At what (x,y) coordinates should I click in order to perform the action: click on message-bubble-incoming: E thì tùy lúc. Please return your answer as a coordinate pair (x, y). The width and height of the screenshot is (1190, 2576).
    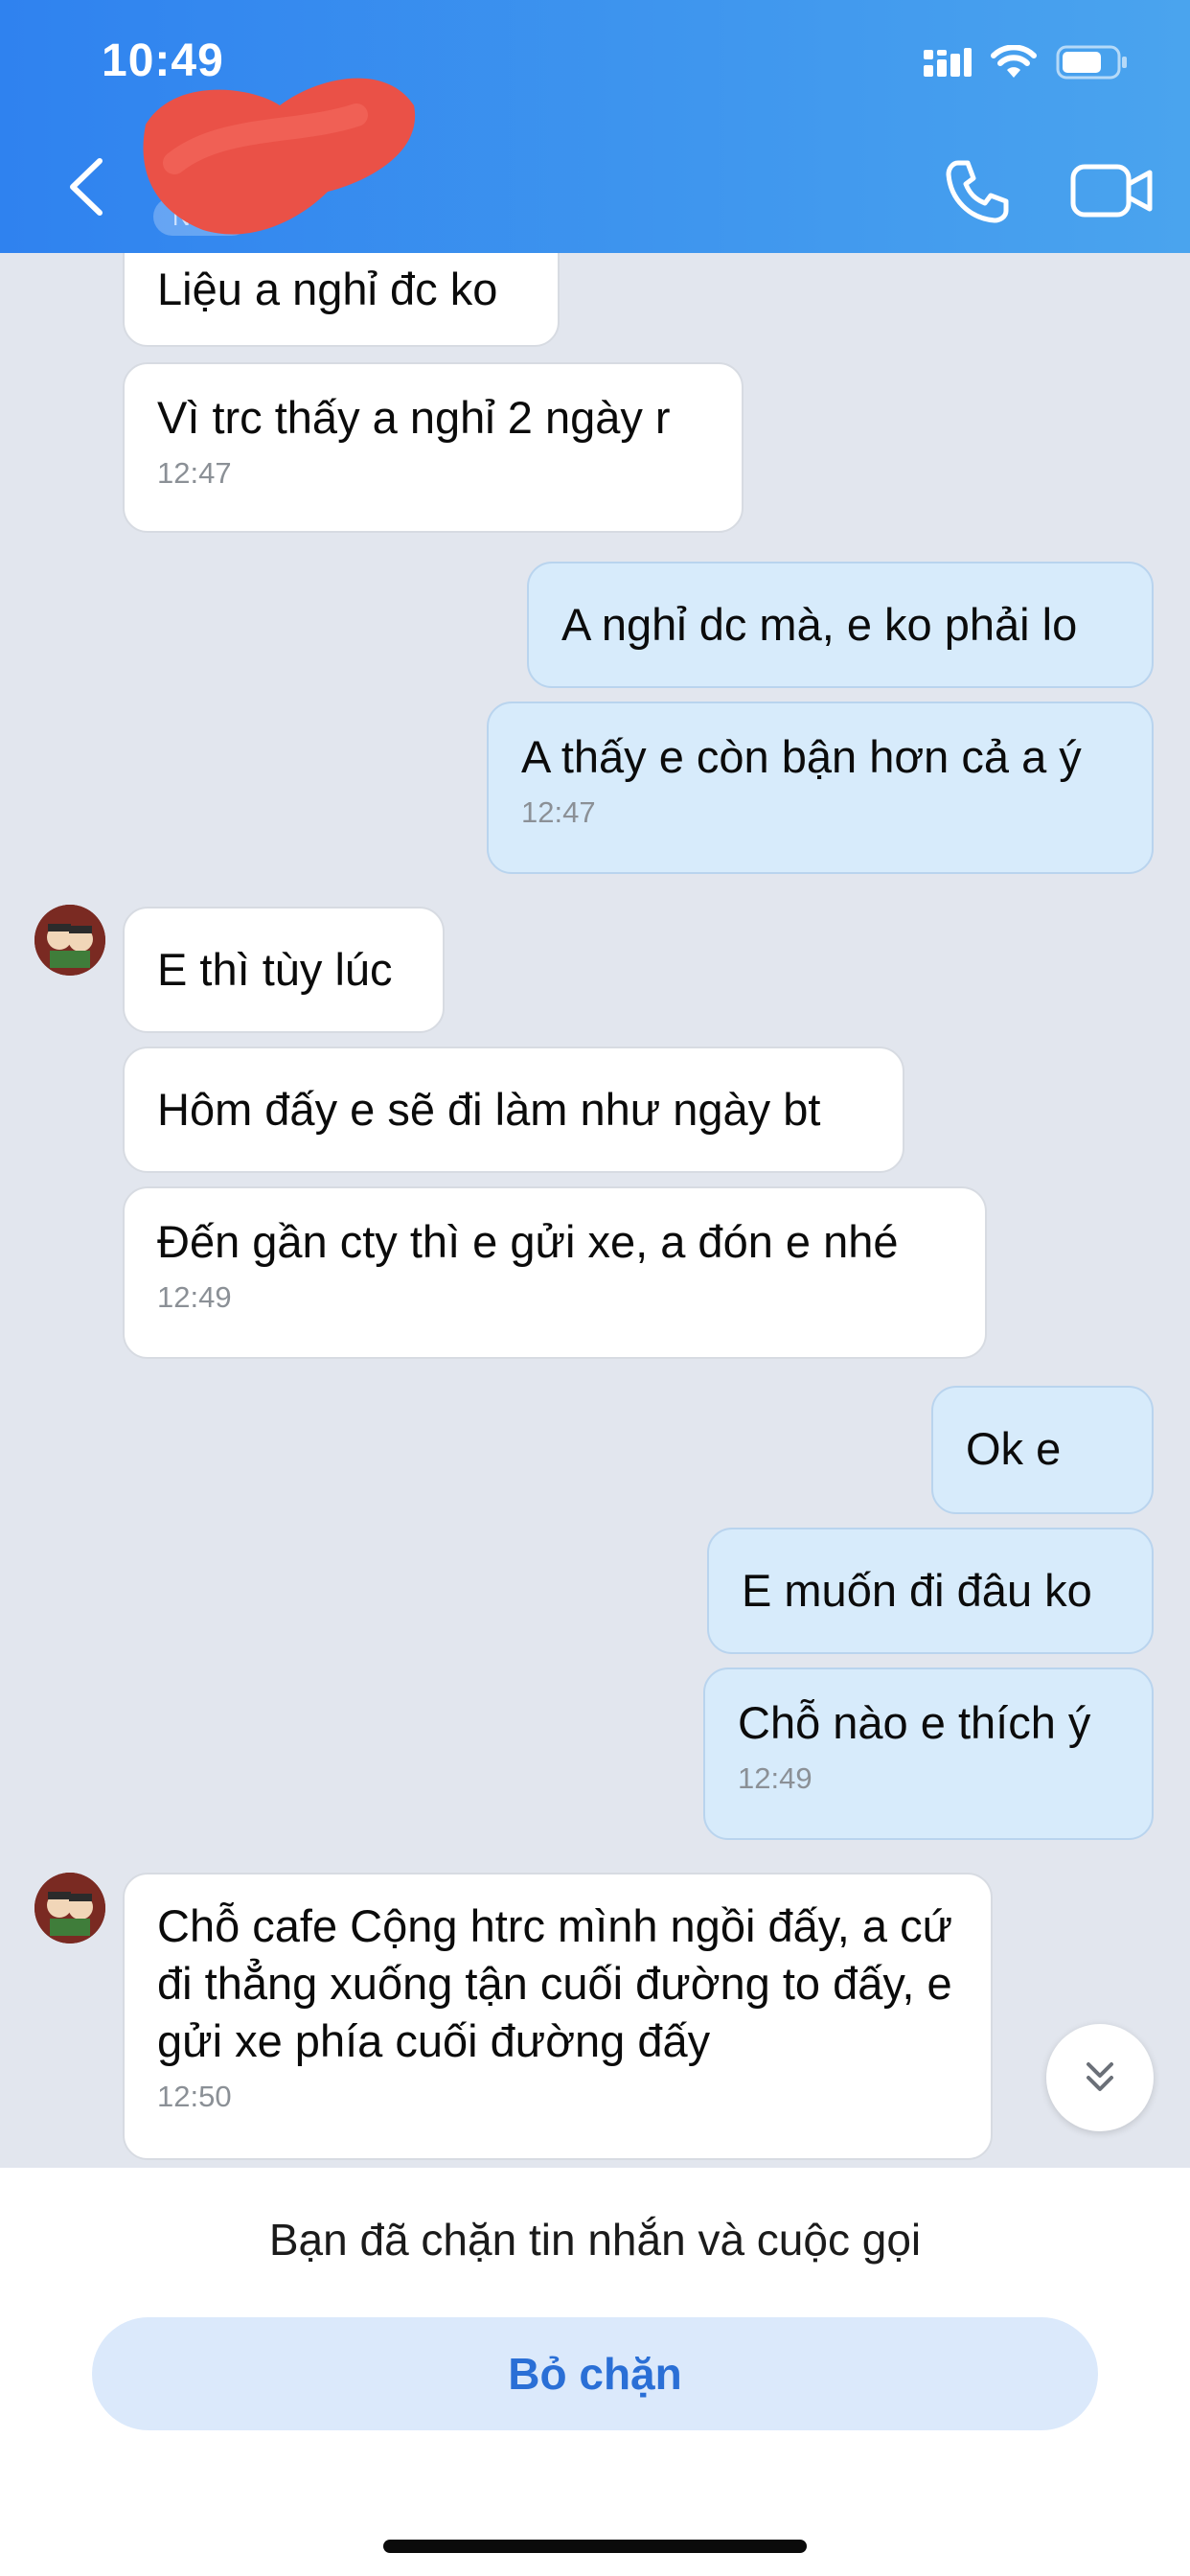
    Looking at the image, I should click on (284, 970).